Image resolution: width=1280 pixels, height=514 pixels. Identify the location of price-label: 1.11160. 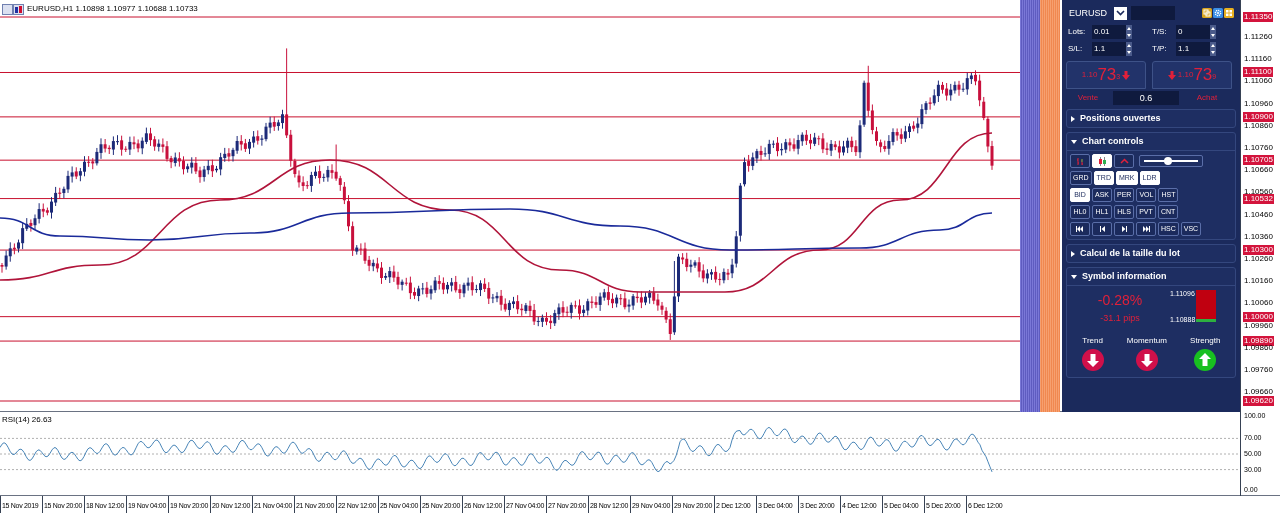
(1258, 59).